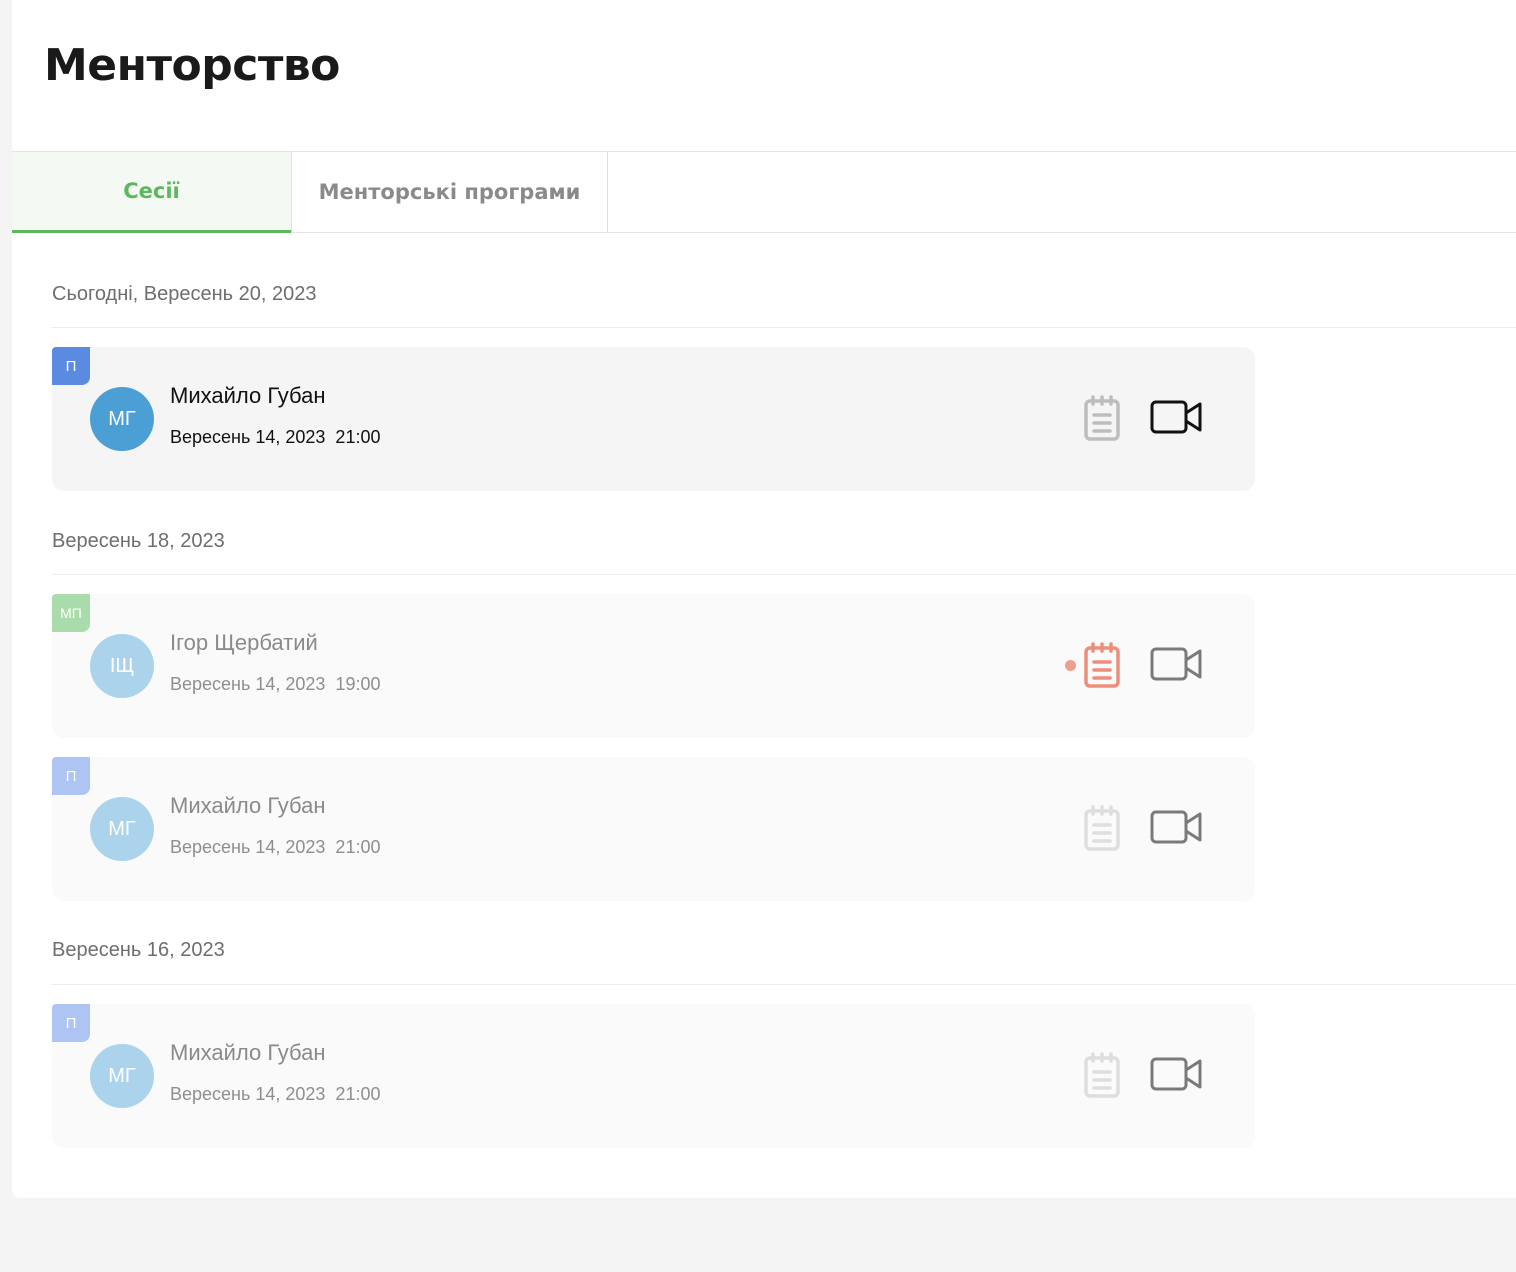  What do you see at coordinates (1070, 665) in the screenshot?
I see `unread-note-dot` at bounding box center [1070, 665].